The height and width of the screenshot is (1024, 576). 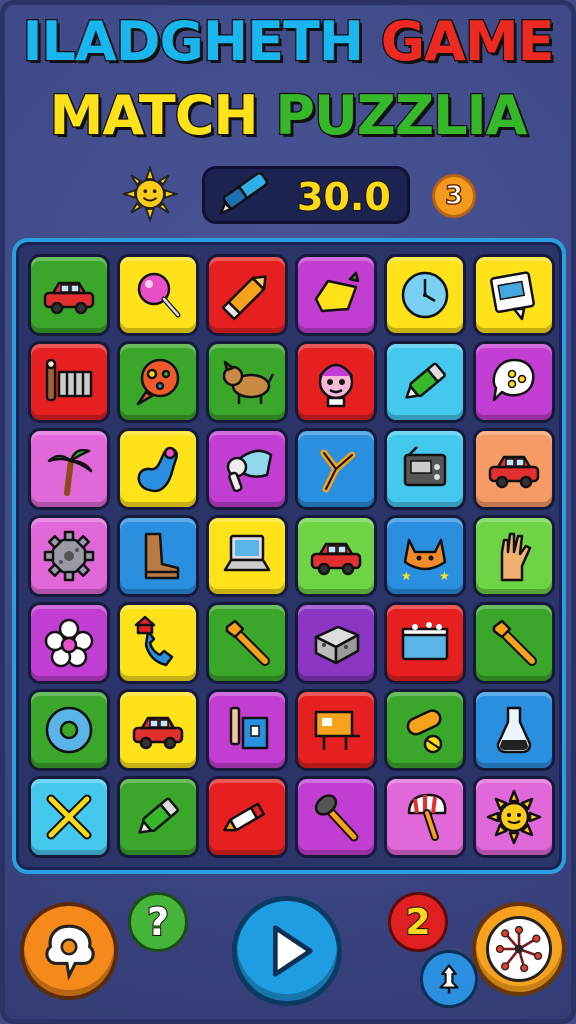 I want to click on pin-button, so click(x=449, y=979).